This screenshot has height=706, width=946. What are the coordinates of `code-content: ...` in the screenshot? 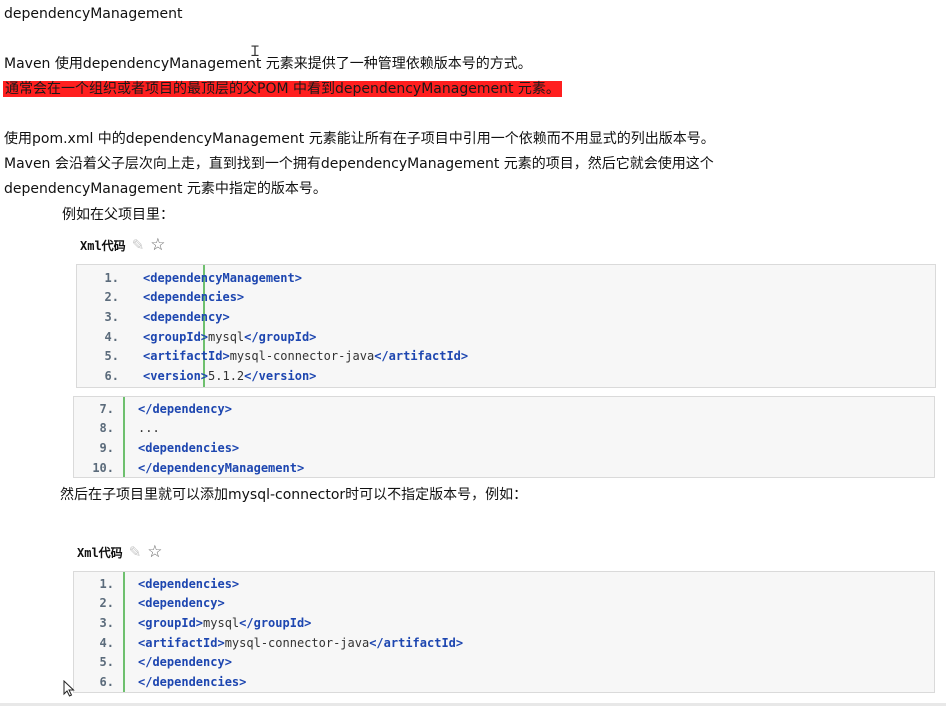 It's located at (143, 428).